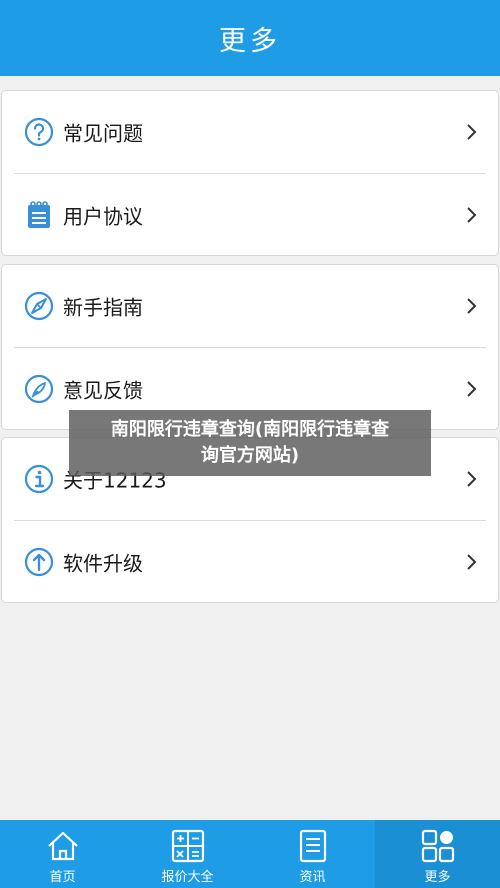 The height and width of the screenshot is (888, 500). I want to click on notepad-icon, so click(39, 214).